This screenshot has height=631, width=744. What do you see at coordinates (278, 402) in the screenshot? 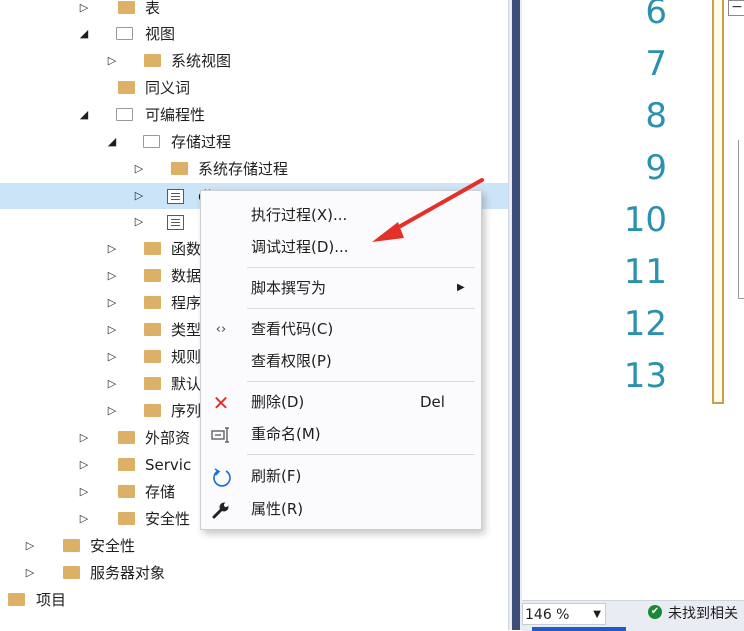
I see `menu-item-label: 删除(D)` at bounding box center [278, 402].